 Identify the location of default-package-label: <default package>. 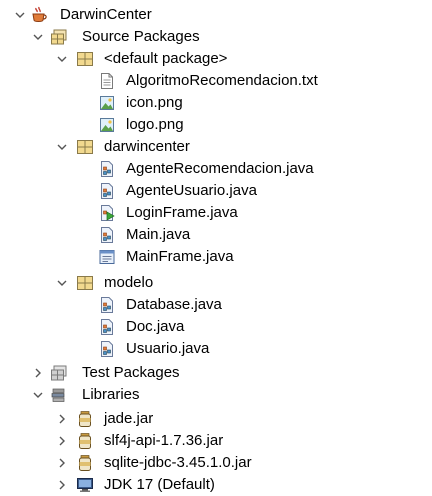
(166, 58).